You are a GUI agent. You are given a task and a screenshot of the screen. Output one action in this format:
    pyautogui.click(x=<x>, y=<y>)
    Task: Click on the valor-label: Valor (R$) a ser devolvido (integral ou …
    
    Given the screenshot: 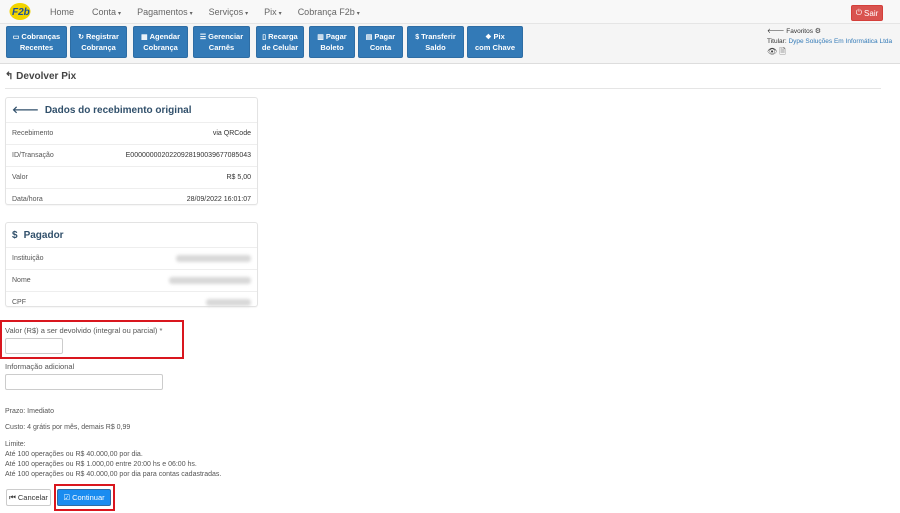 What is the action you would take?
    pyautogui.click(x=84, y=330)
    